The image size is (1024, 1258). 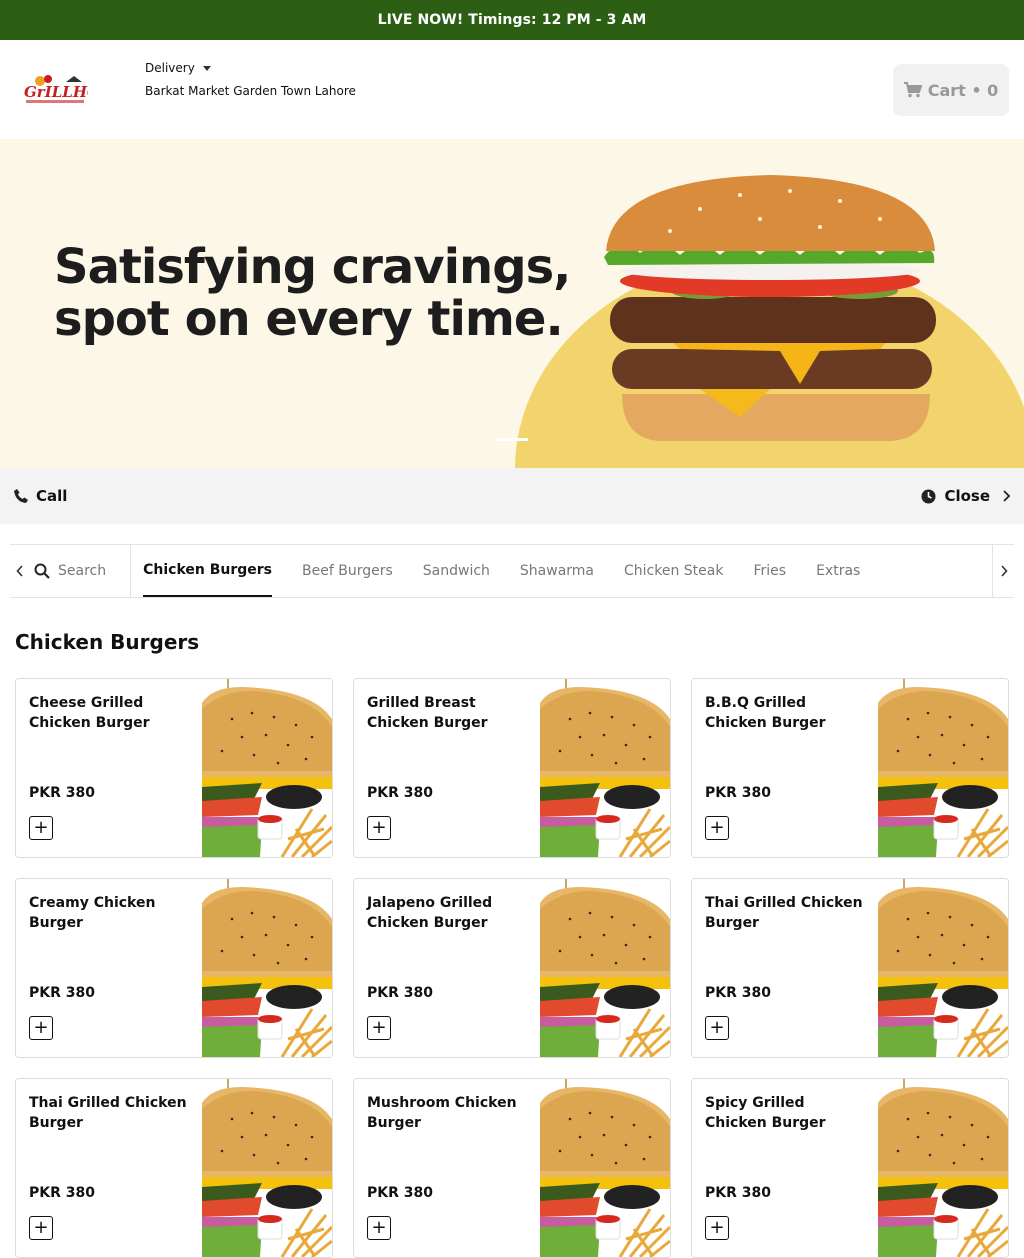 I want to click on announcement-bar: LIVE NOW! Timings: 12 PM - 3 AM, so click(x=512, y=20).